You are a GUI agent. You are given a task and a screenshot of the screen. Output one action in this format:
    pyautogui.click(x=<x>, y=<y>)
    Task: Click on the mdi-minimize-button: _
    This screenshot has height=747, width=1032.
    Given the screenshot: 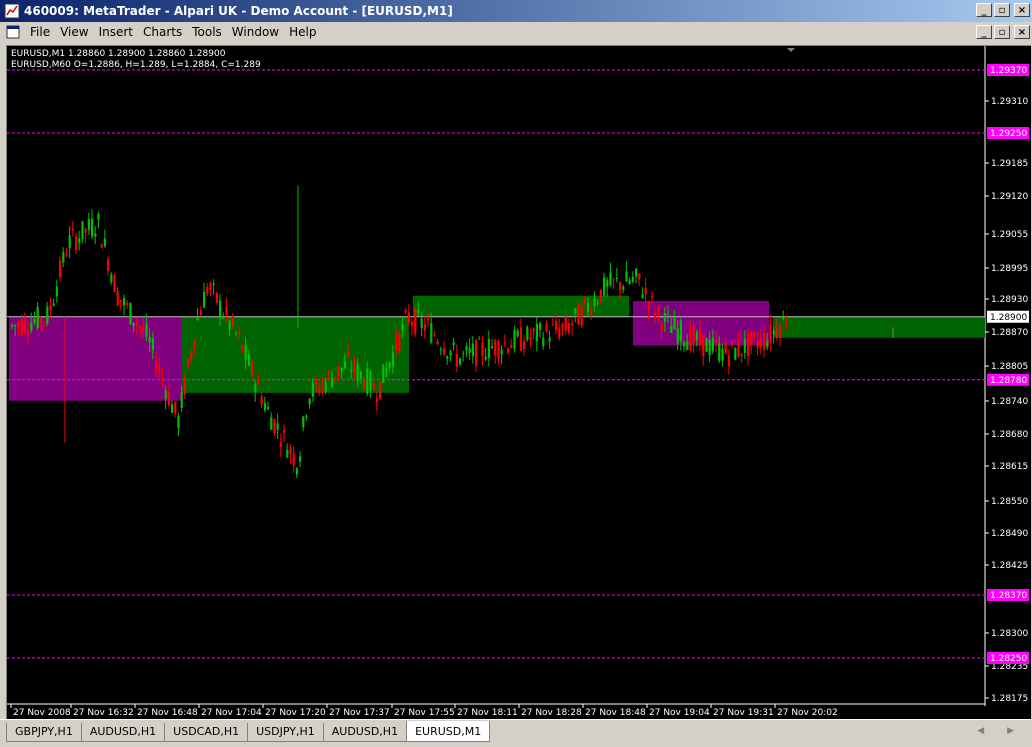 What is the action you would take?
    pyautogui.click(x=984, y=32)
    